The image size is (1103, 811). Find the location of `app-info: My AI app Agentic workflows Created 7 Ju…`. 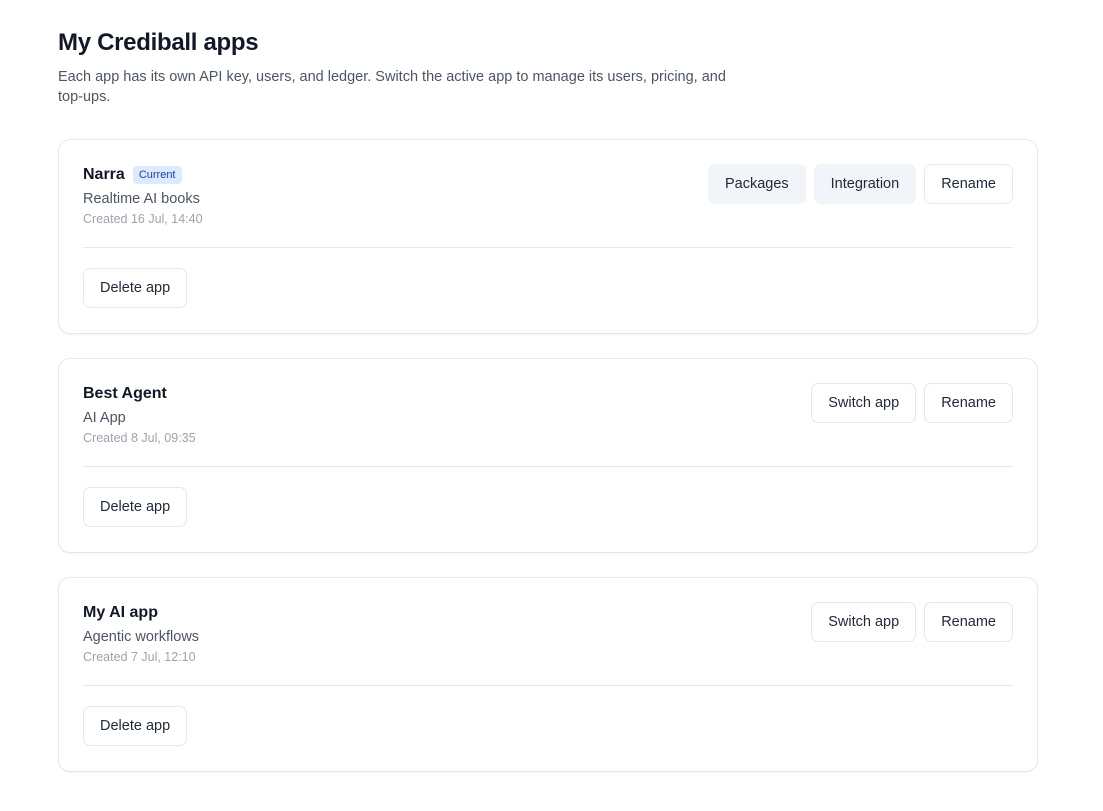

app-info: My AI app Agentic workflows Created 7 Ju… is located at coordinates (141, 633).